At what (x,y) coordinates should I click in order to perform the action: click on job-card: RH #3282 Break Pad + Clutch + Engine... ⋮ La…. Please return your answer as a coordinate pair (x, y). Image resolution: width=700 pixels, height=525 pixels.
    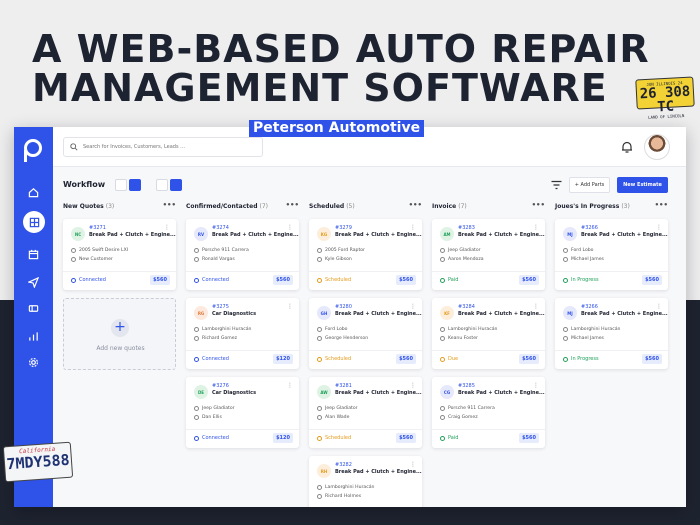
    Looking at the image, I should click on (365, 481).